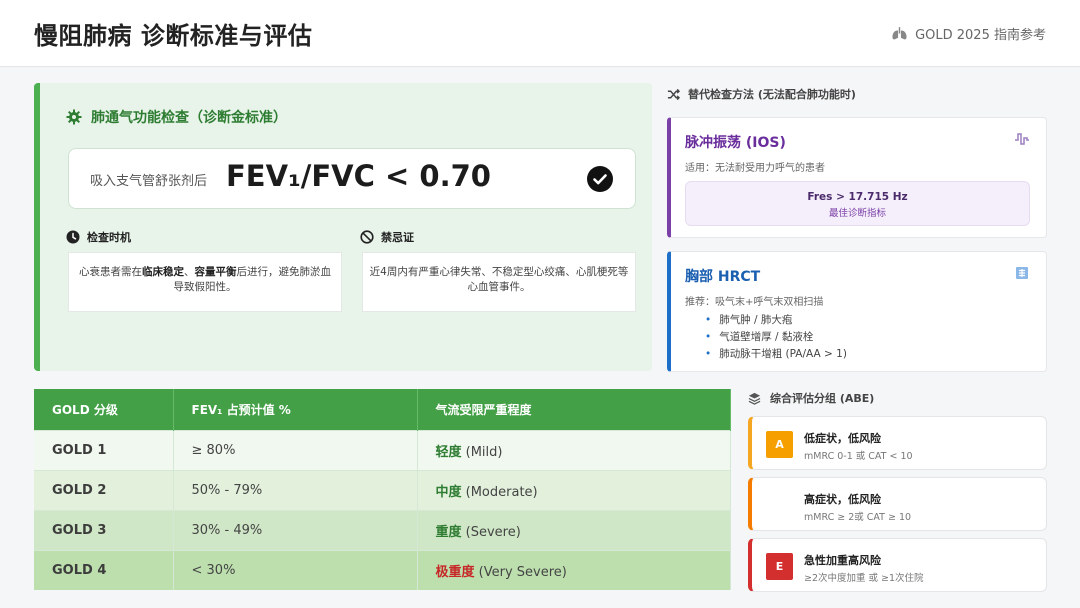 The image size is (1080, 608). What do you see at coordinates (104, 449) in the screenshot?
I see `gold-grade: GOLD 1` at bounding box center [104, 449].